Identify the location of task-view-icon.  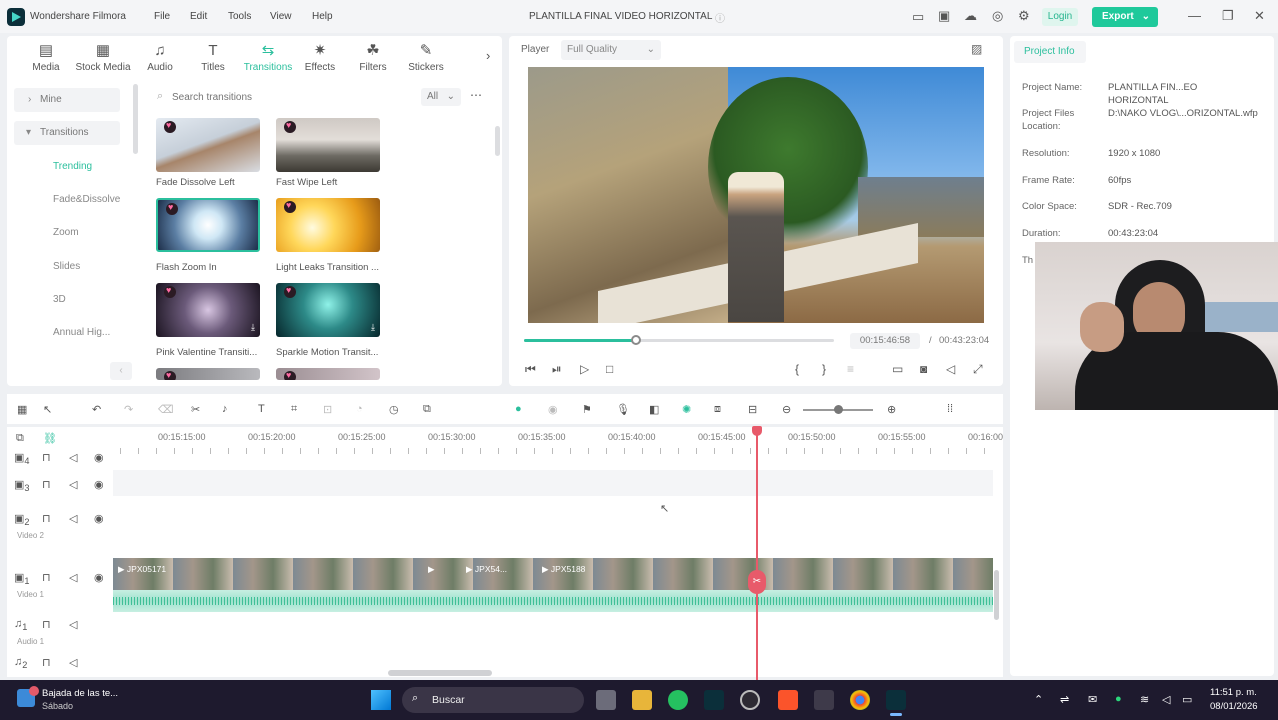
(606, 700).